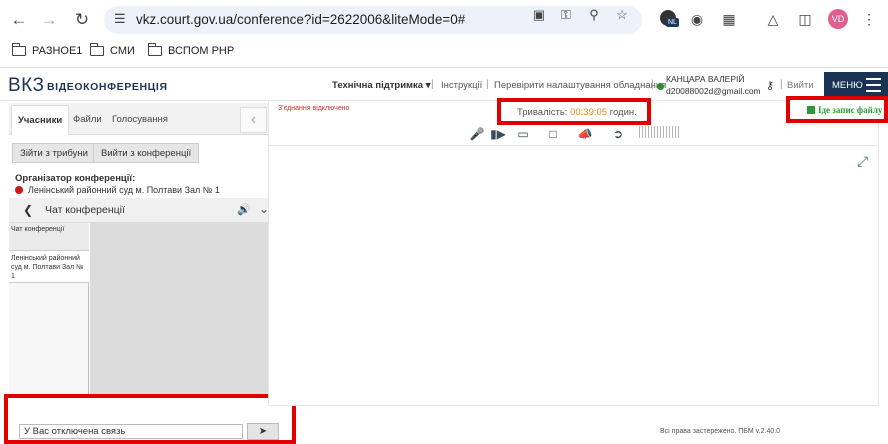 The height and width of the screenshot is (444, 888). Describe the element at coordinates (618, 134) in the screenshot. I see `exit-arrow-icon: ➲` at that location.